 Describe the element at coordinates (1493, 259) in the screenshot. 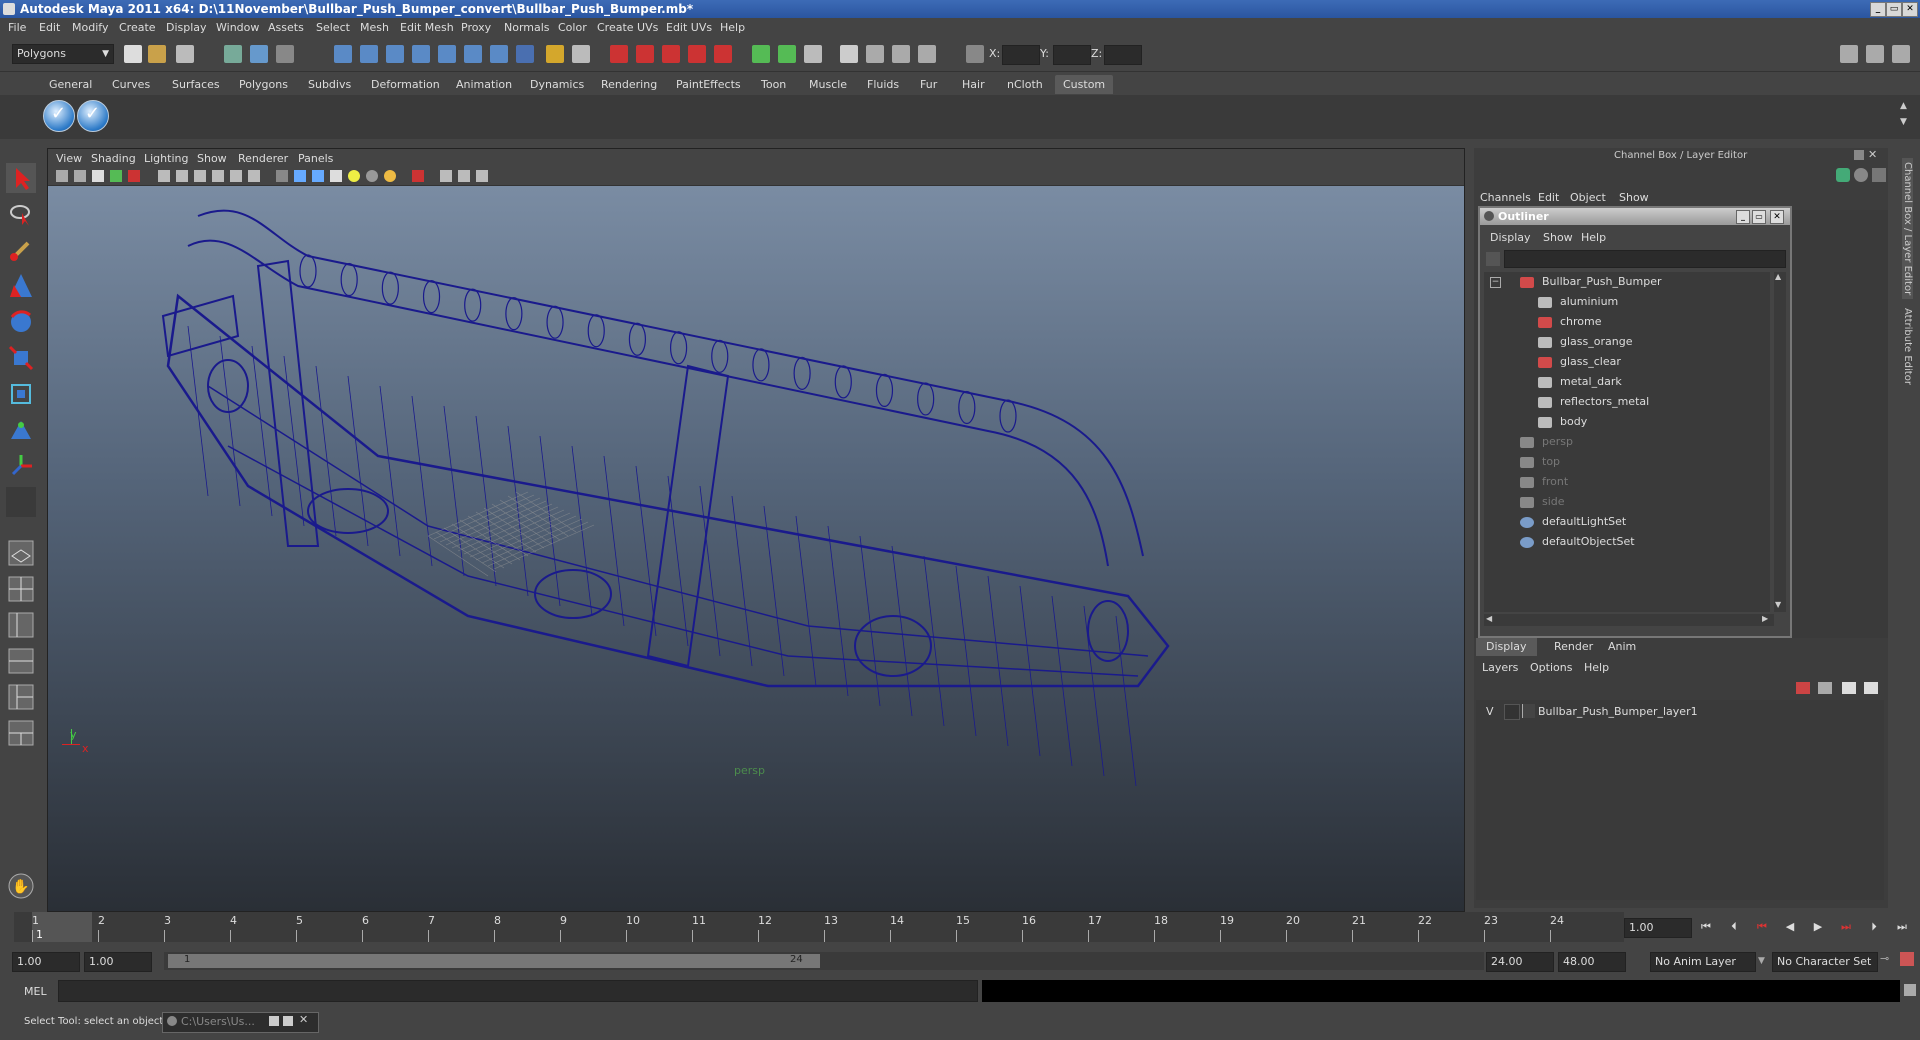

I see `outliner-filter-icon` at that location.